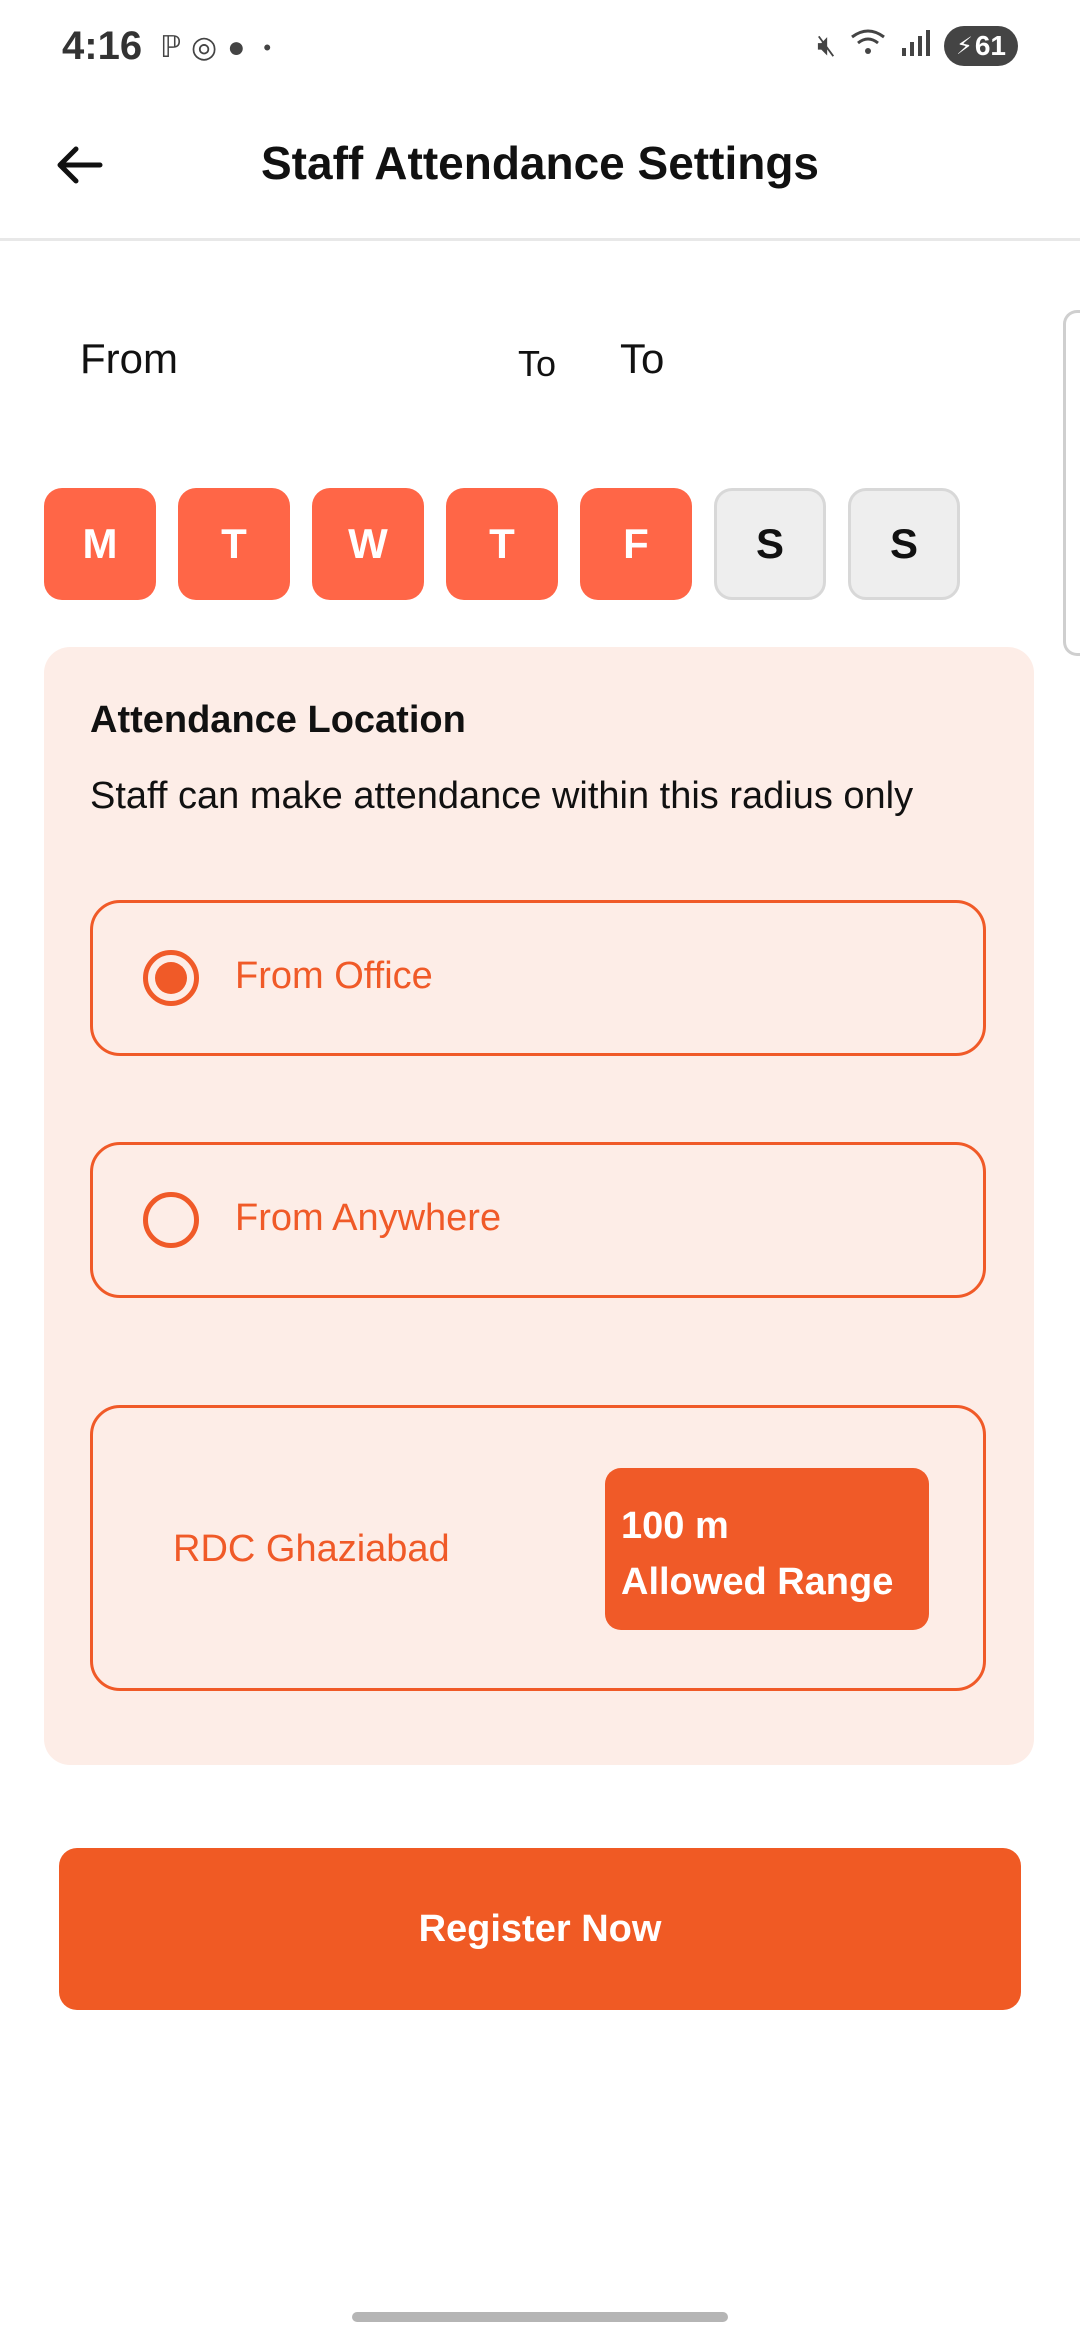 The width and height of the screenshot is (1080, 2340). What do you see at coordinates (540, 163) in the screenshot?
I see `page-title: Staff Attendance Settings` at bounding box center [540, 163].